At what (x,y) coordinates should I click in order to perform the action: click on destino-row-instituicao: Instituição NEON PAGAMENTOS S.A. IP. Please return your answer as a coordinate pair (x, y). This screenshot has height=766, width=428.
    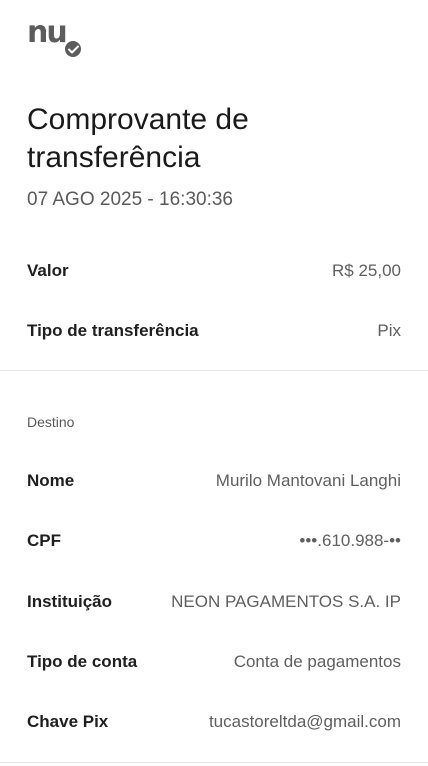
    Looking at the image, I should click on (214, 602).